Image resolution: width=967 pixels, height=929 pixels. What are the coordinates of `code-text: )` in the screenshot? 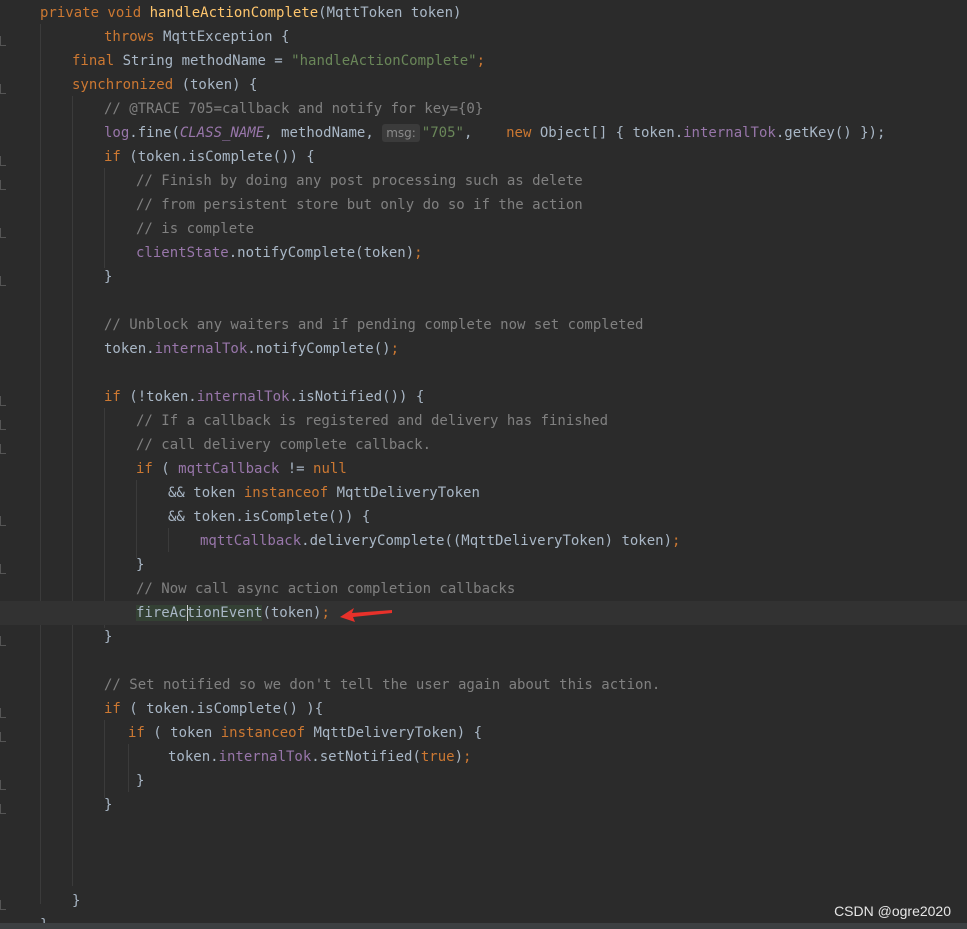 It's located at (459, 757).